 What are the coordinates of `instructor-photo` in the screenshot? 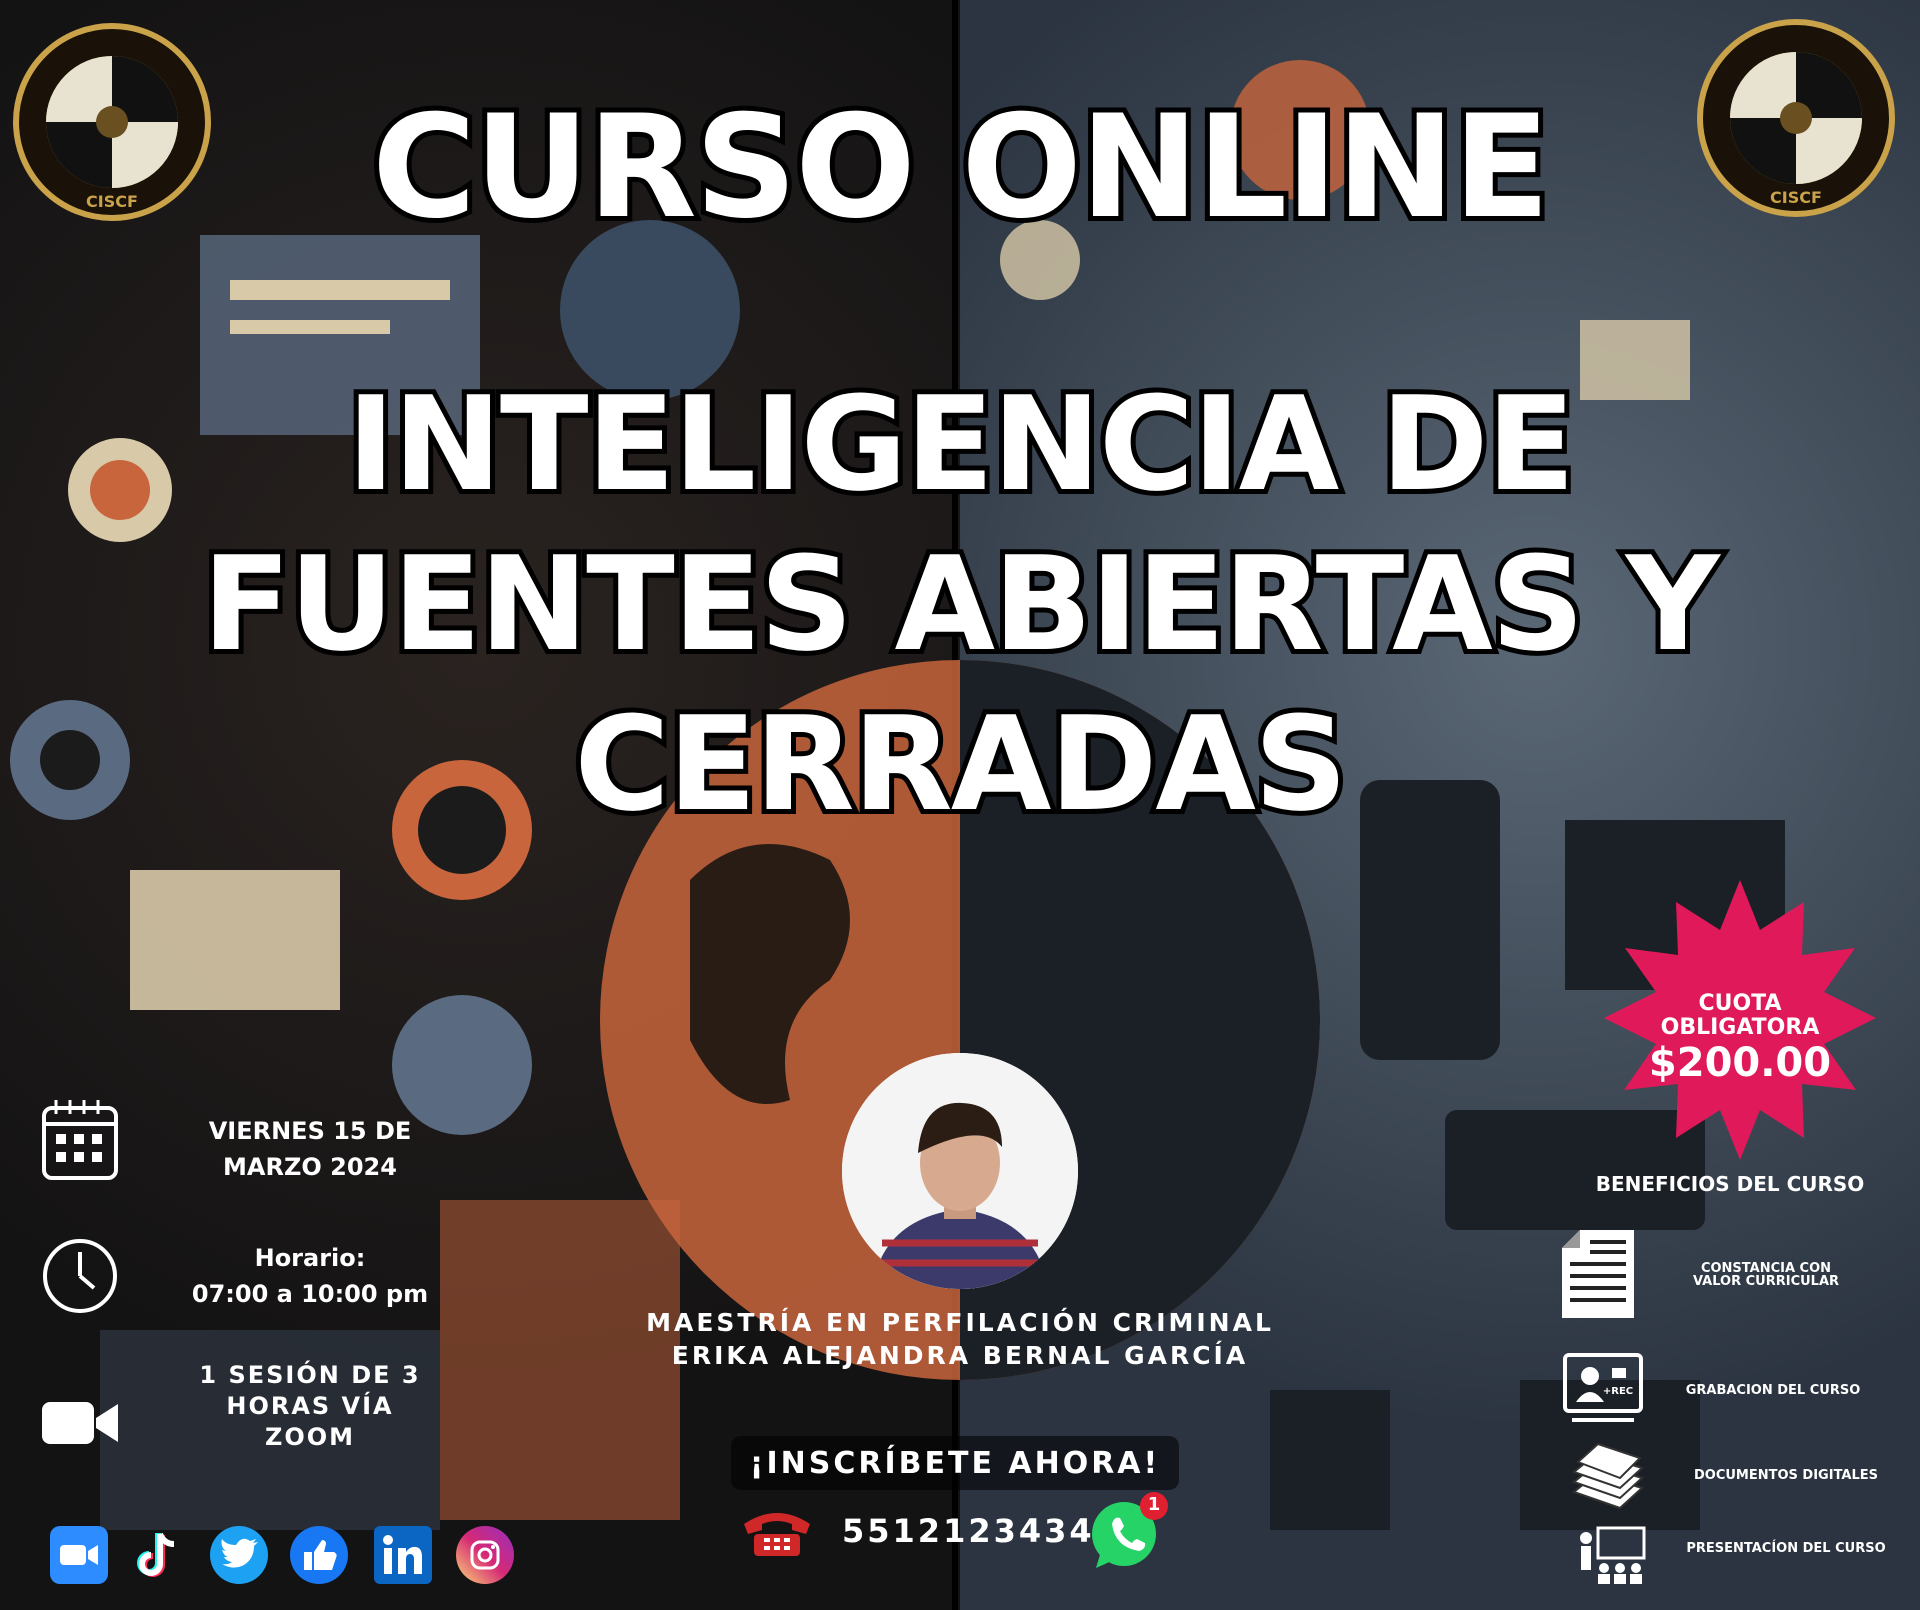 It's located at (960, 1171).